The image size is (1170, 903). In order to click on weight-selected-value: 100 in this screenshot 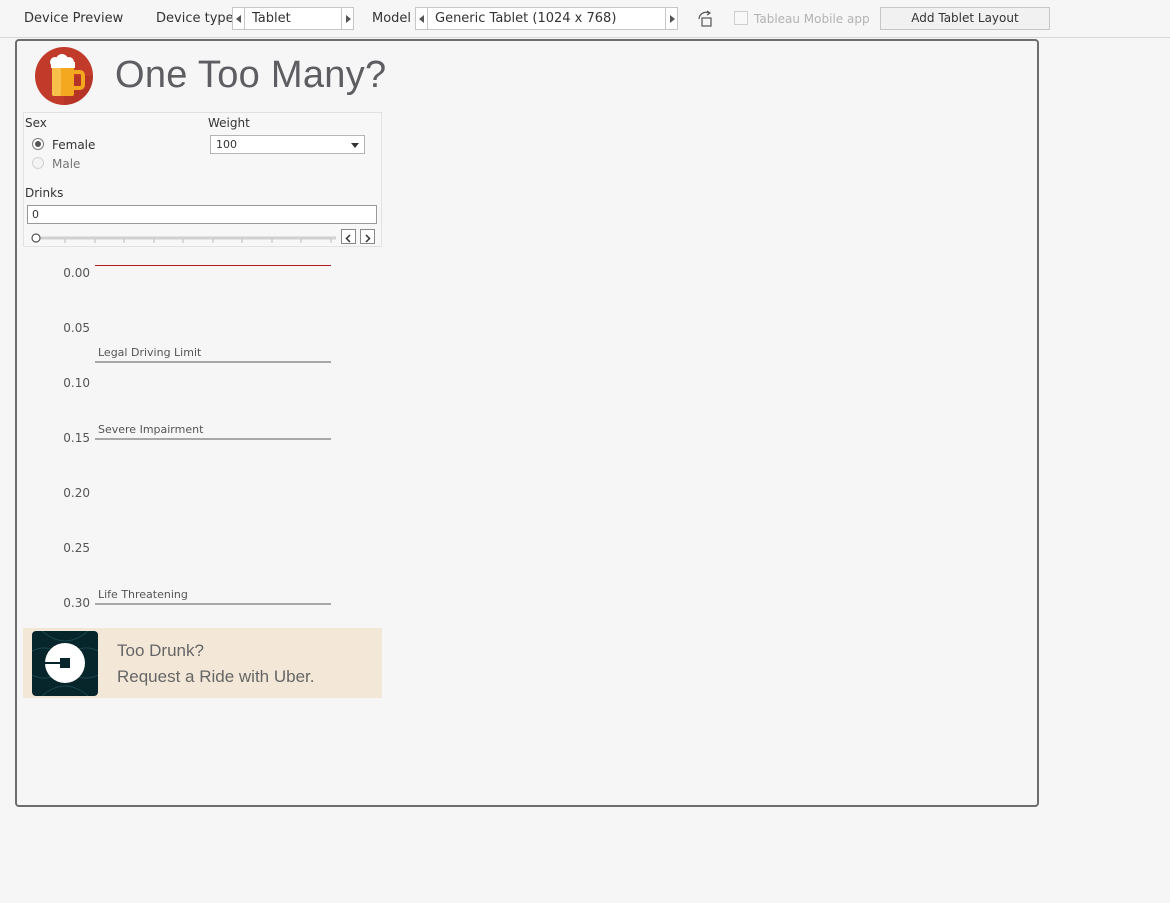, I will do `click(226, 144)`.